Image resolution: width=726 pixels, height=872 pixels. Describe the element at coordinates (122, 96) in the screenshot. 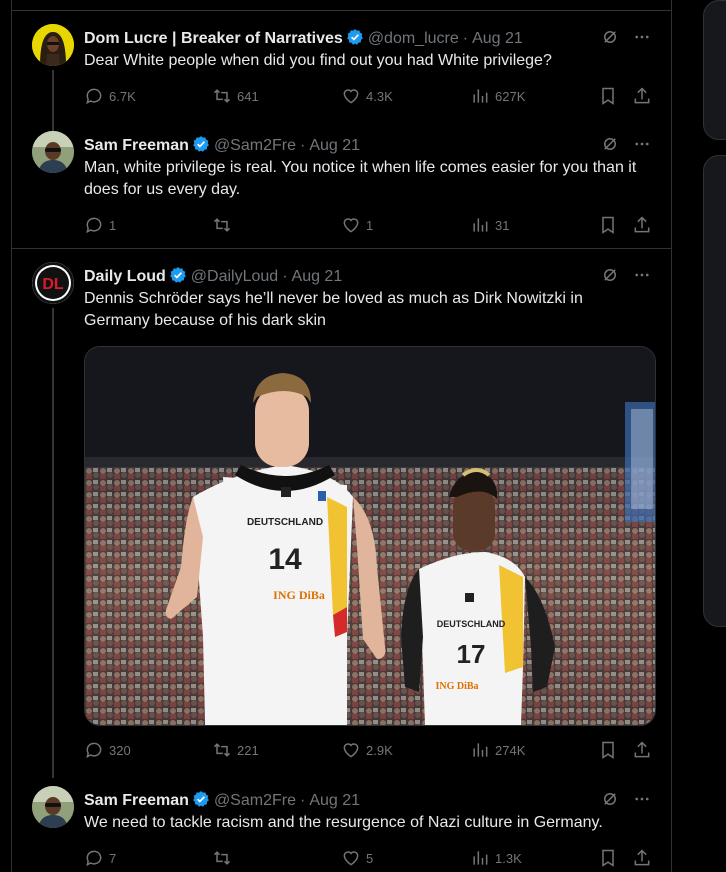

I see `reply-count: 6.7K` at that location.